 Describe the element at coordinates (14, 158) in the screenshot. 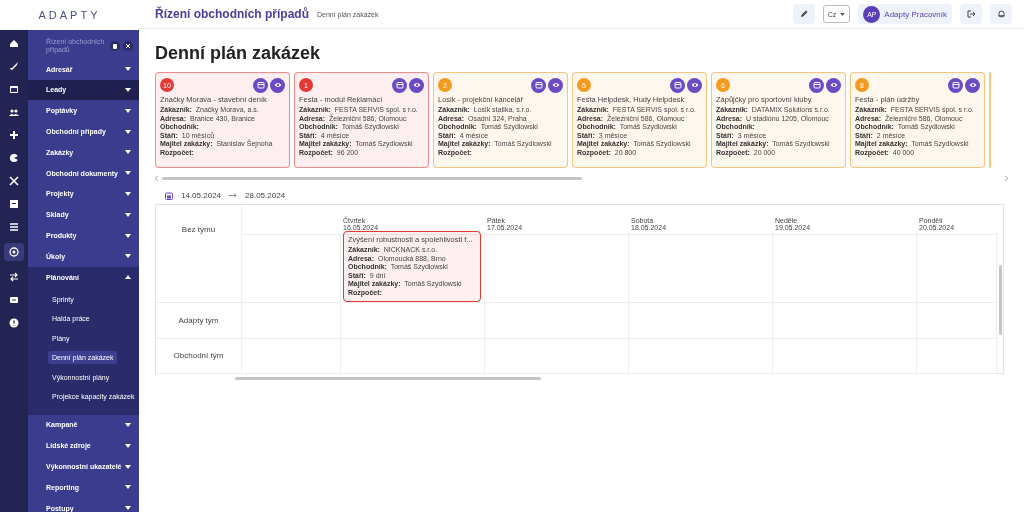

I see `pie-icon` at that location.